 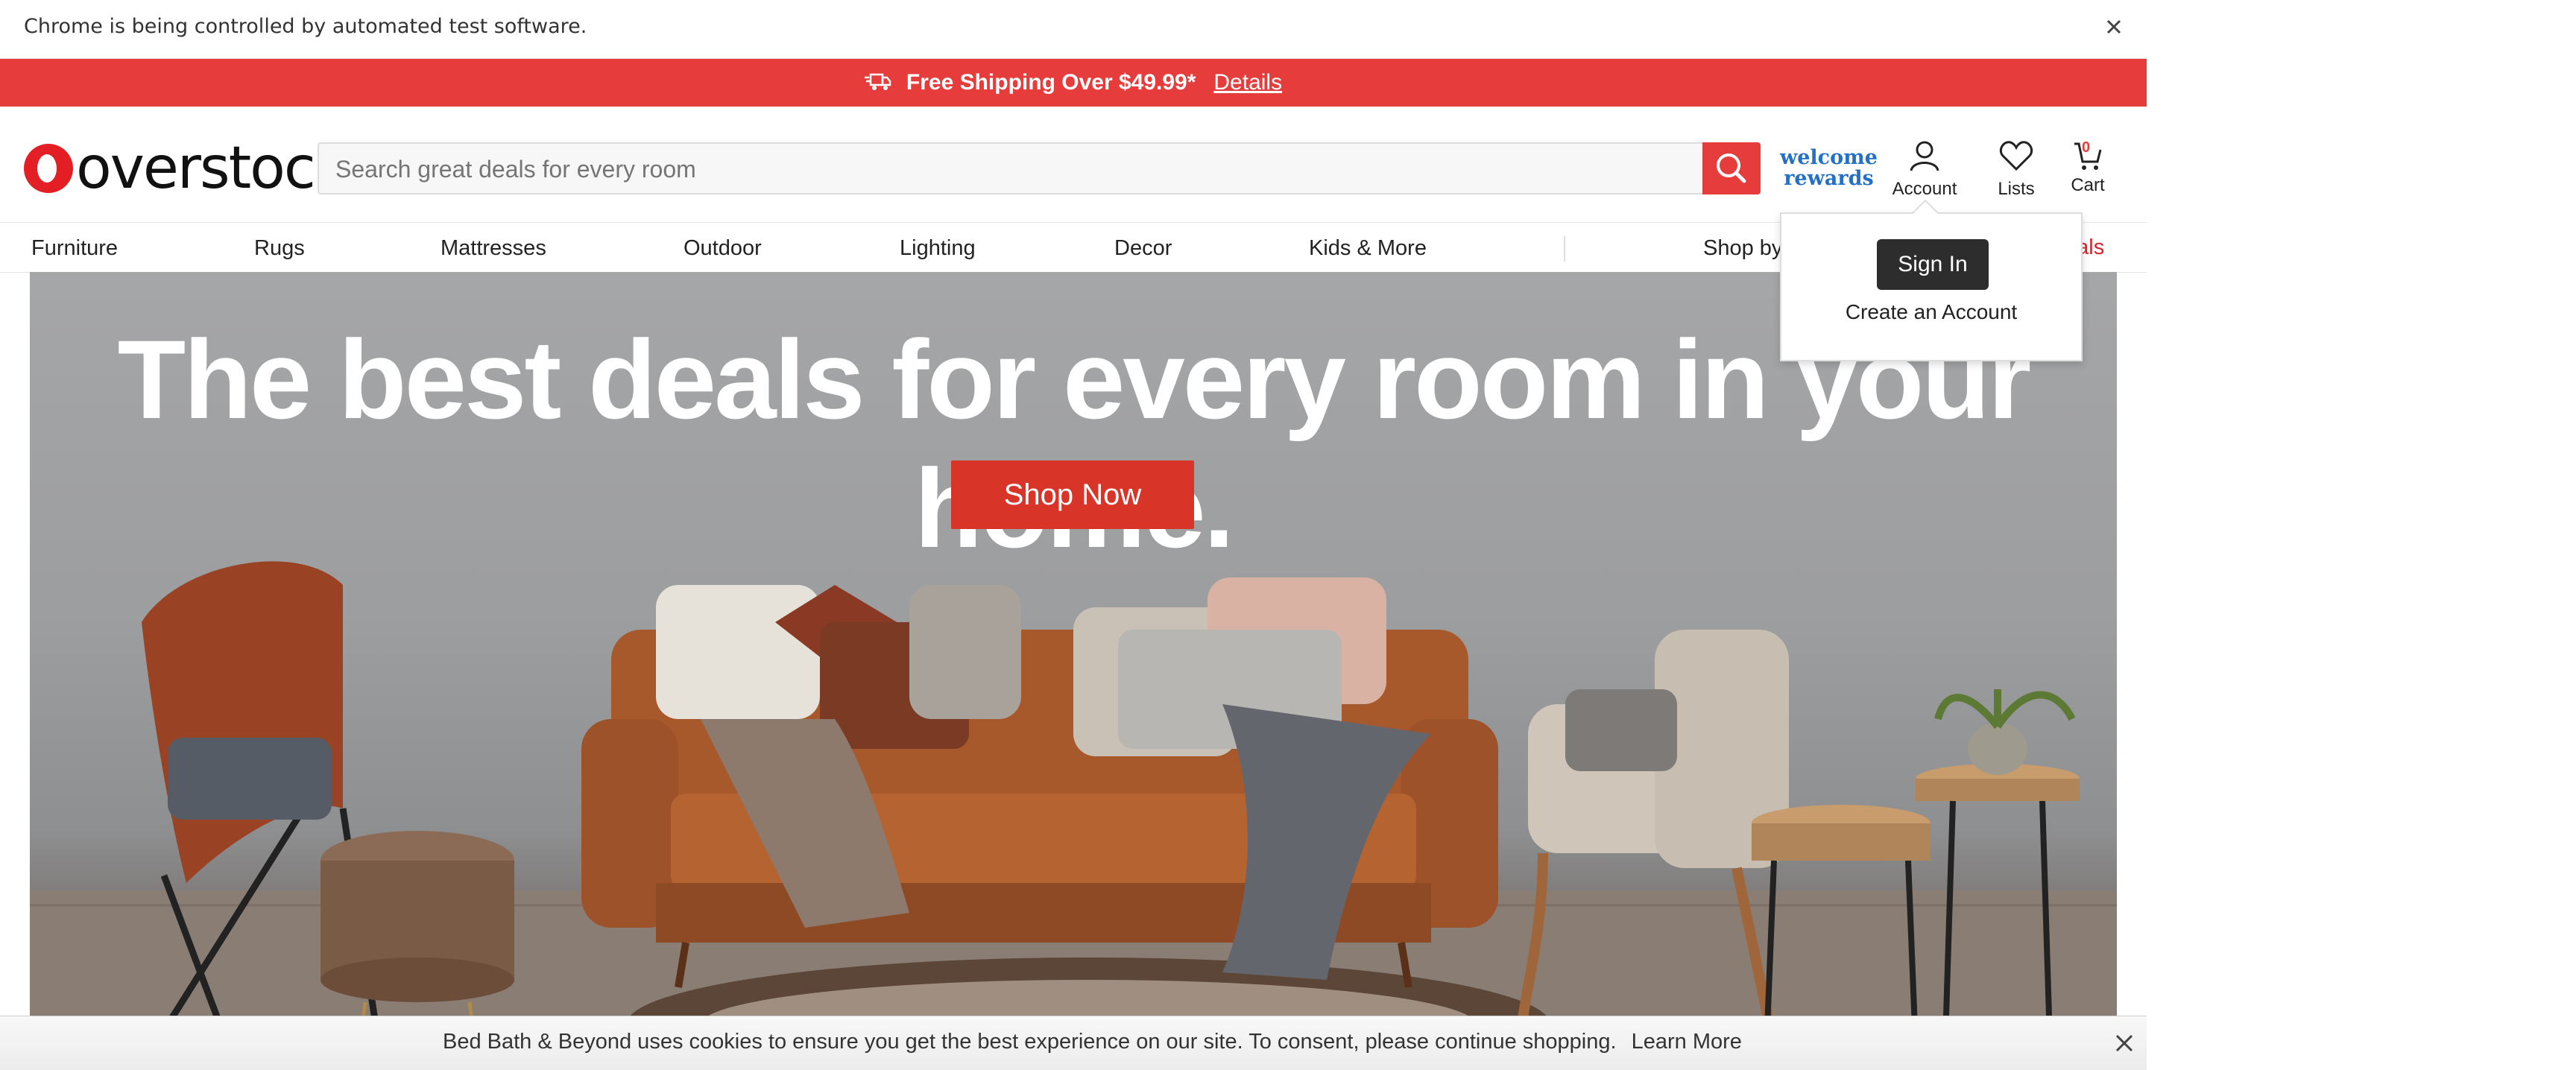 I want to click on nav-lighting: Lighting, so click(x=938, y=248).